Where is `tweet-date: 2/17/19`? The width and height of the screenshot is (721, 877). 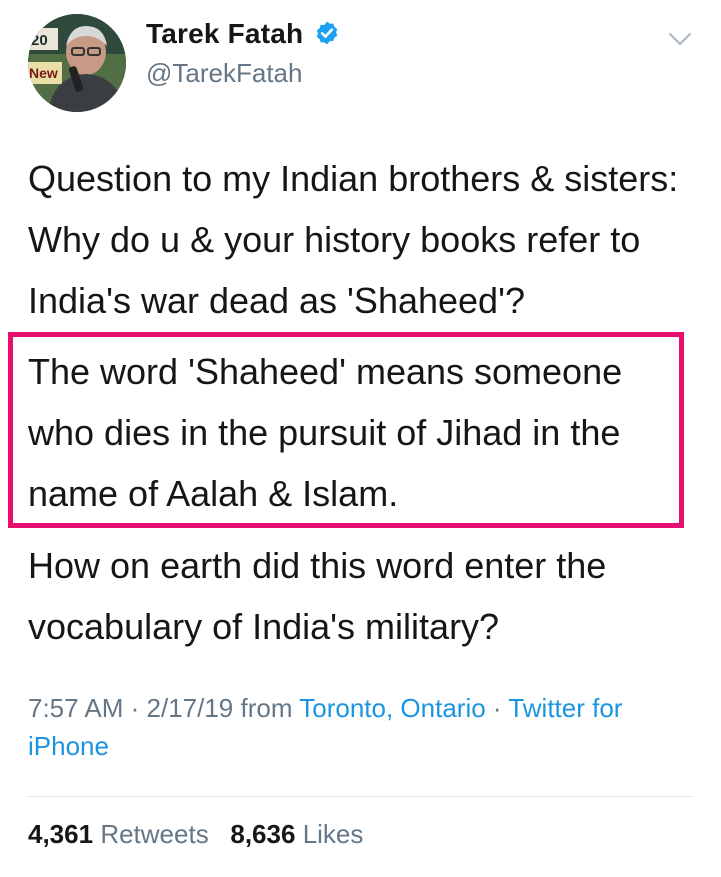
tweet-date: 2/17/19 is located at coordinates (190, 708).